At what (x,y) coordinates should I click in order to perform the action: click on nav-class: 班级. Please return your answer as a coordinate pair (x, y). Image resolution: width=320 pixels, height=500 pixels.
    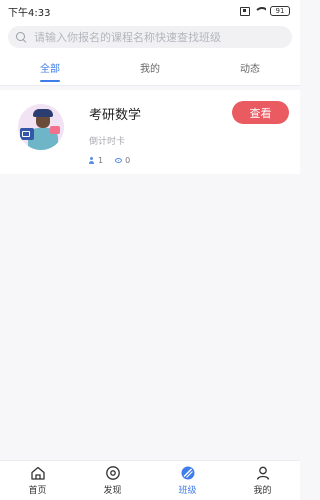
    Looking at the image, I should click on (187, 480).